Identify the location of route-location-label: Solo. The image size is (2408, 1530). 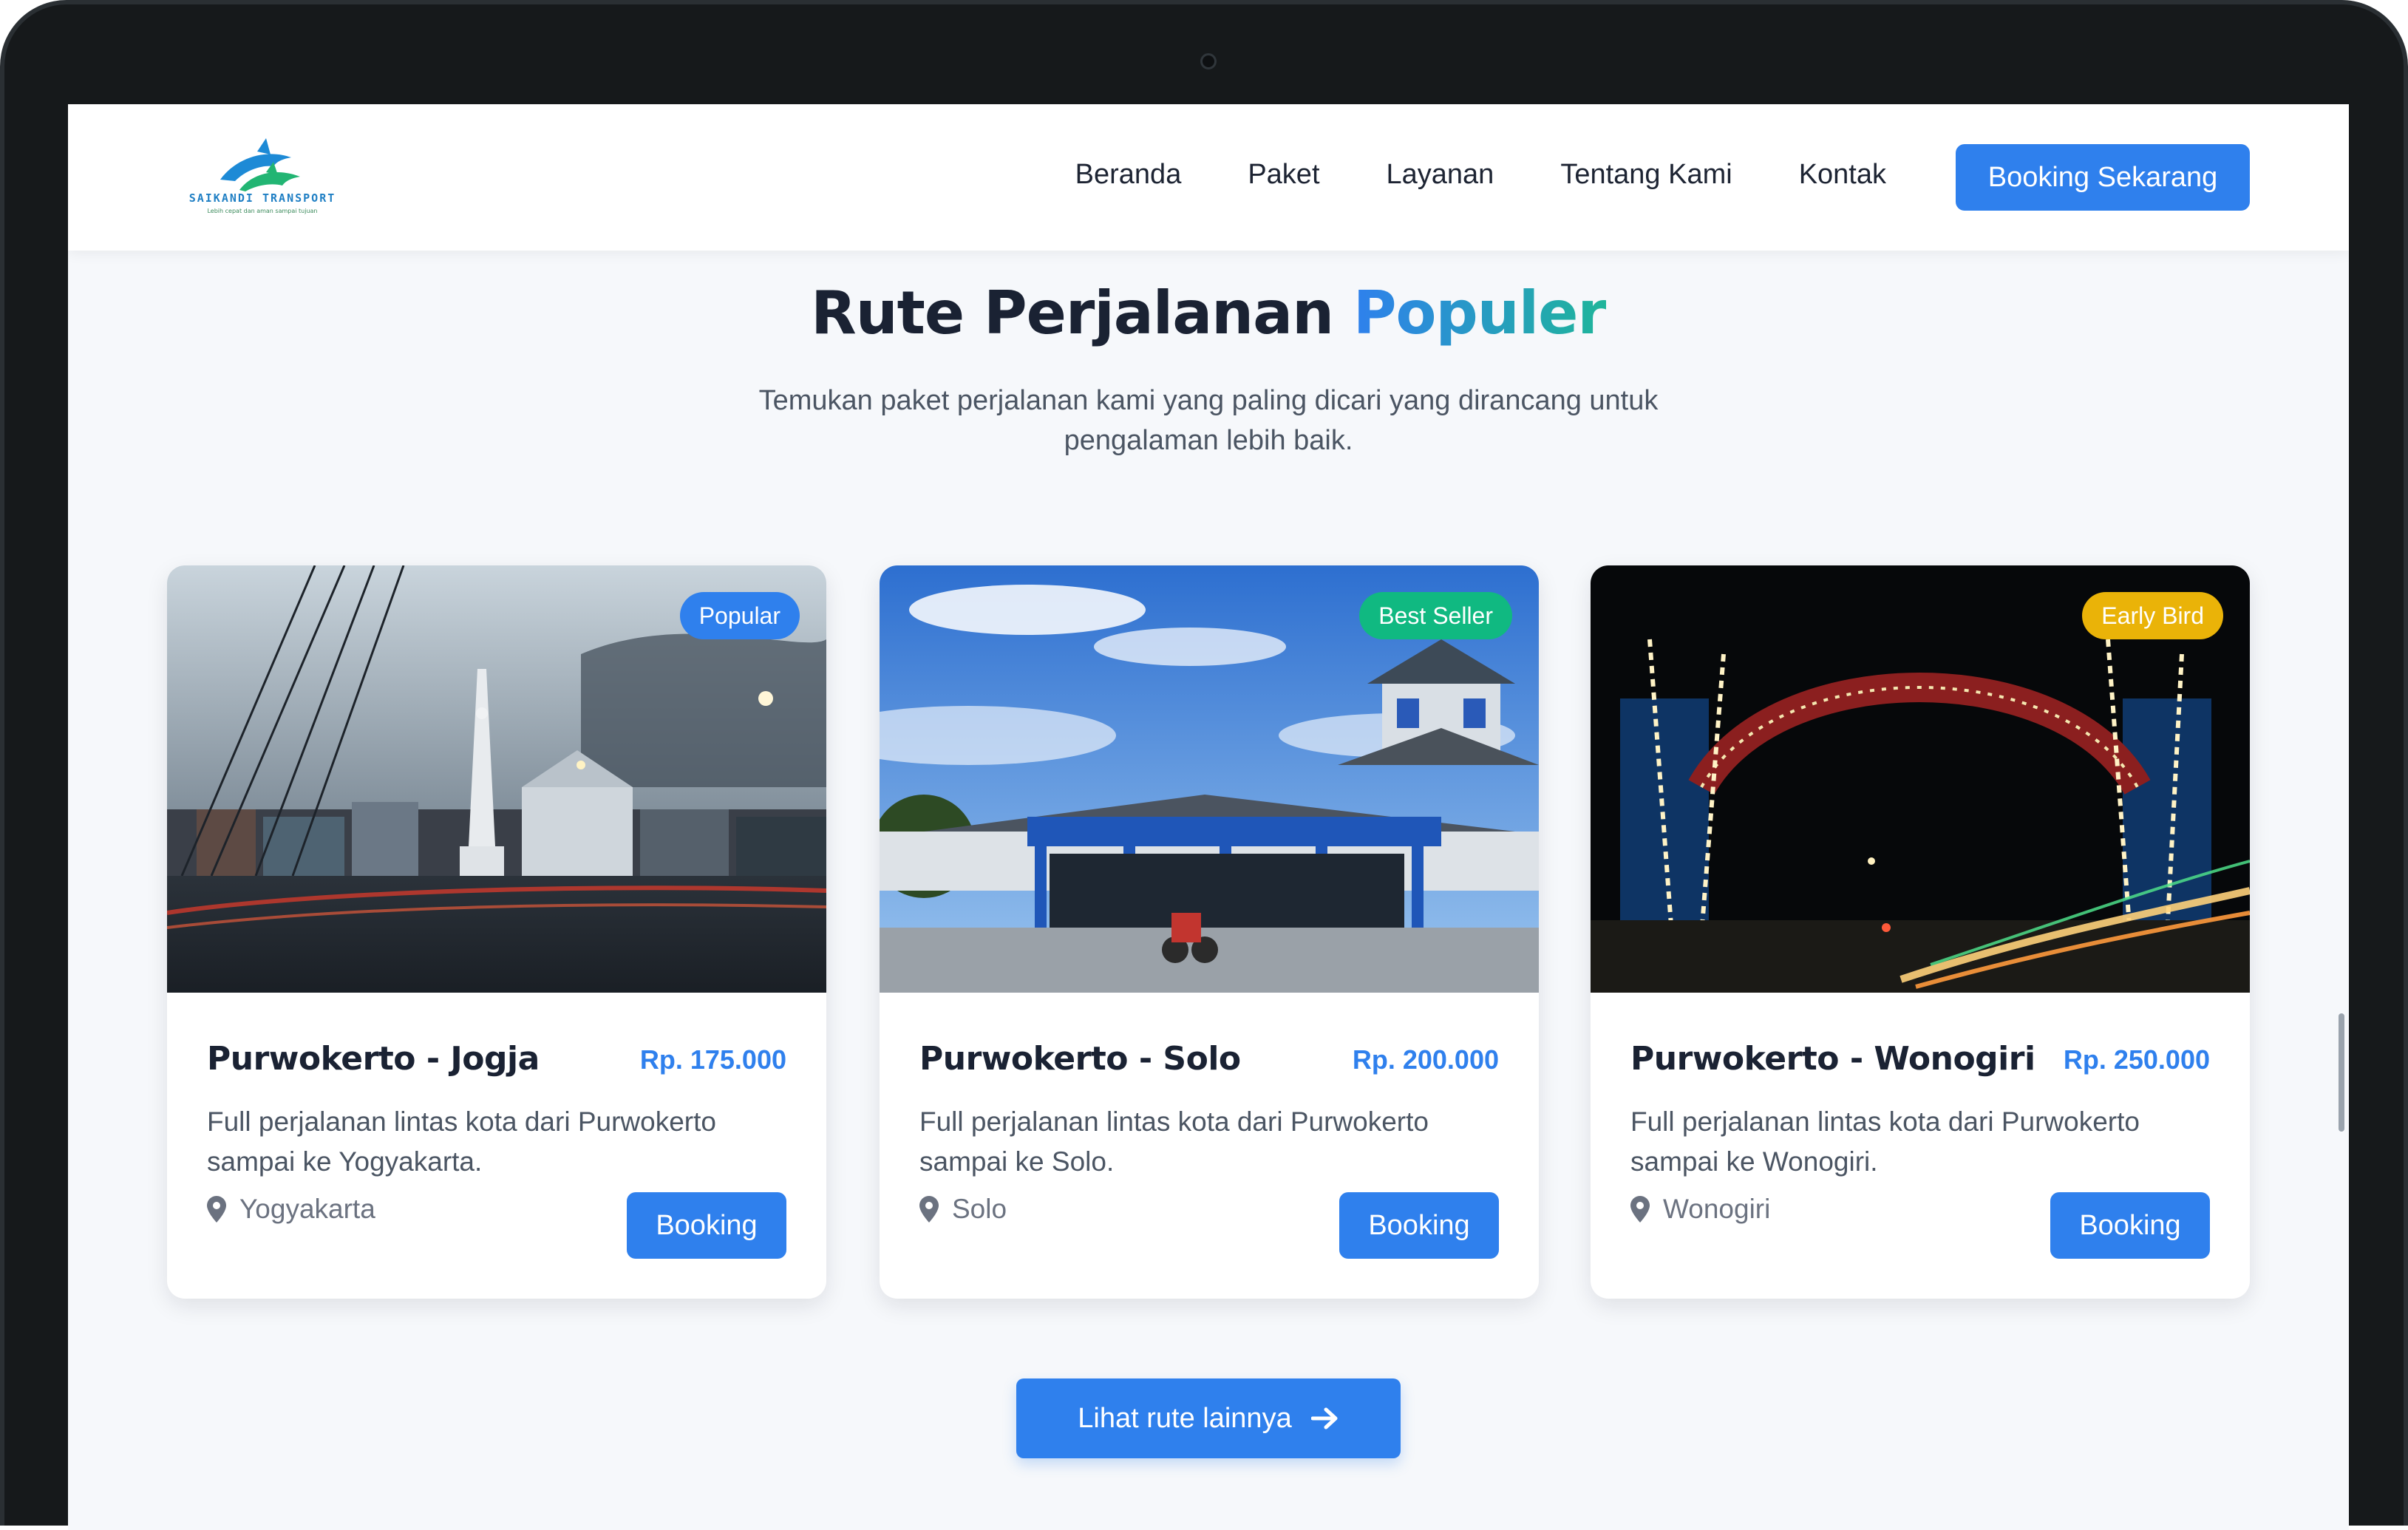
(979, 1209).